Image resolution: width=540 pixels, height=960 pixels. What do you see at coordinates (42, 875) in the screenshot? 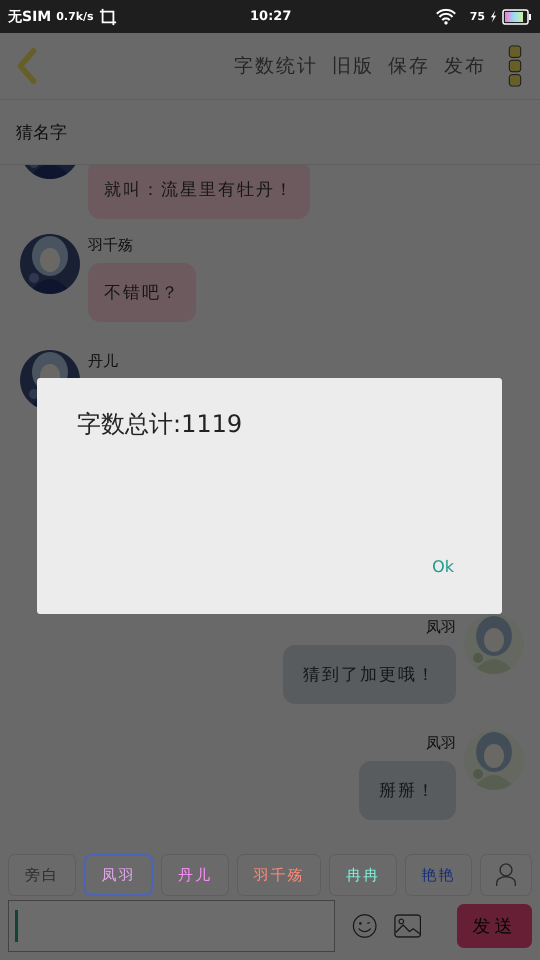
I see `role-chip: 旁白` at bounding box center [42, 875].